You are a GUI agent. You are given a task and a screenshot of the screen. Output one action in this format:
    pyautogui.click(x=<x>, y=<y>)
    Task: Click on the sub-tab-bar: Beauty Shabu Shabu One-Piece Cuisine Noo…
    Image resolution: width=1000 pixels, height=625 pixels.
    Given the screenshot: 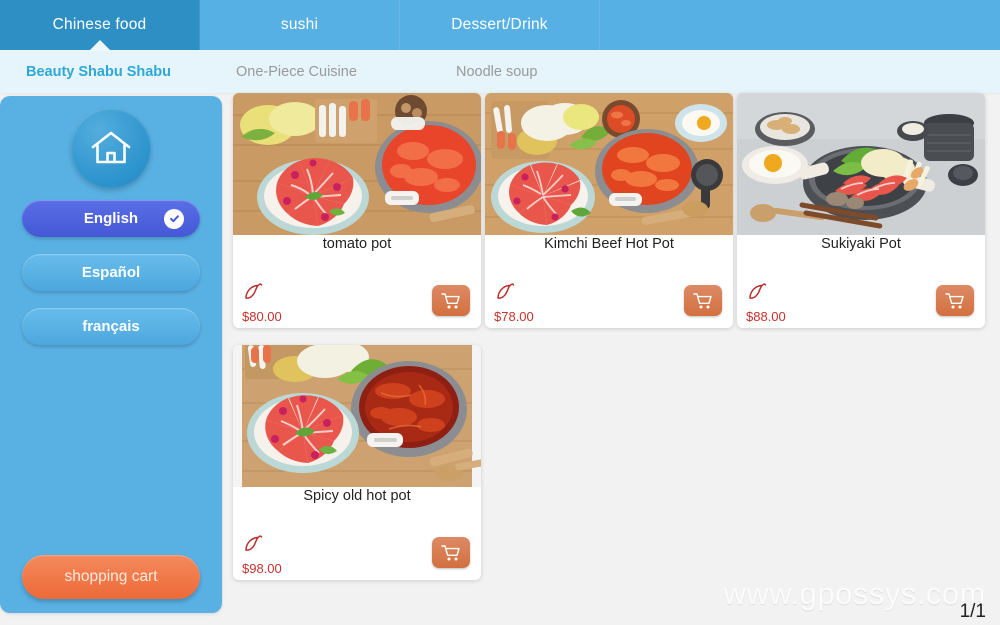 What is the action you would take?
    pyautogui.click(x=500, y=71)
    